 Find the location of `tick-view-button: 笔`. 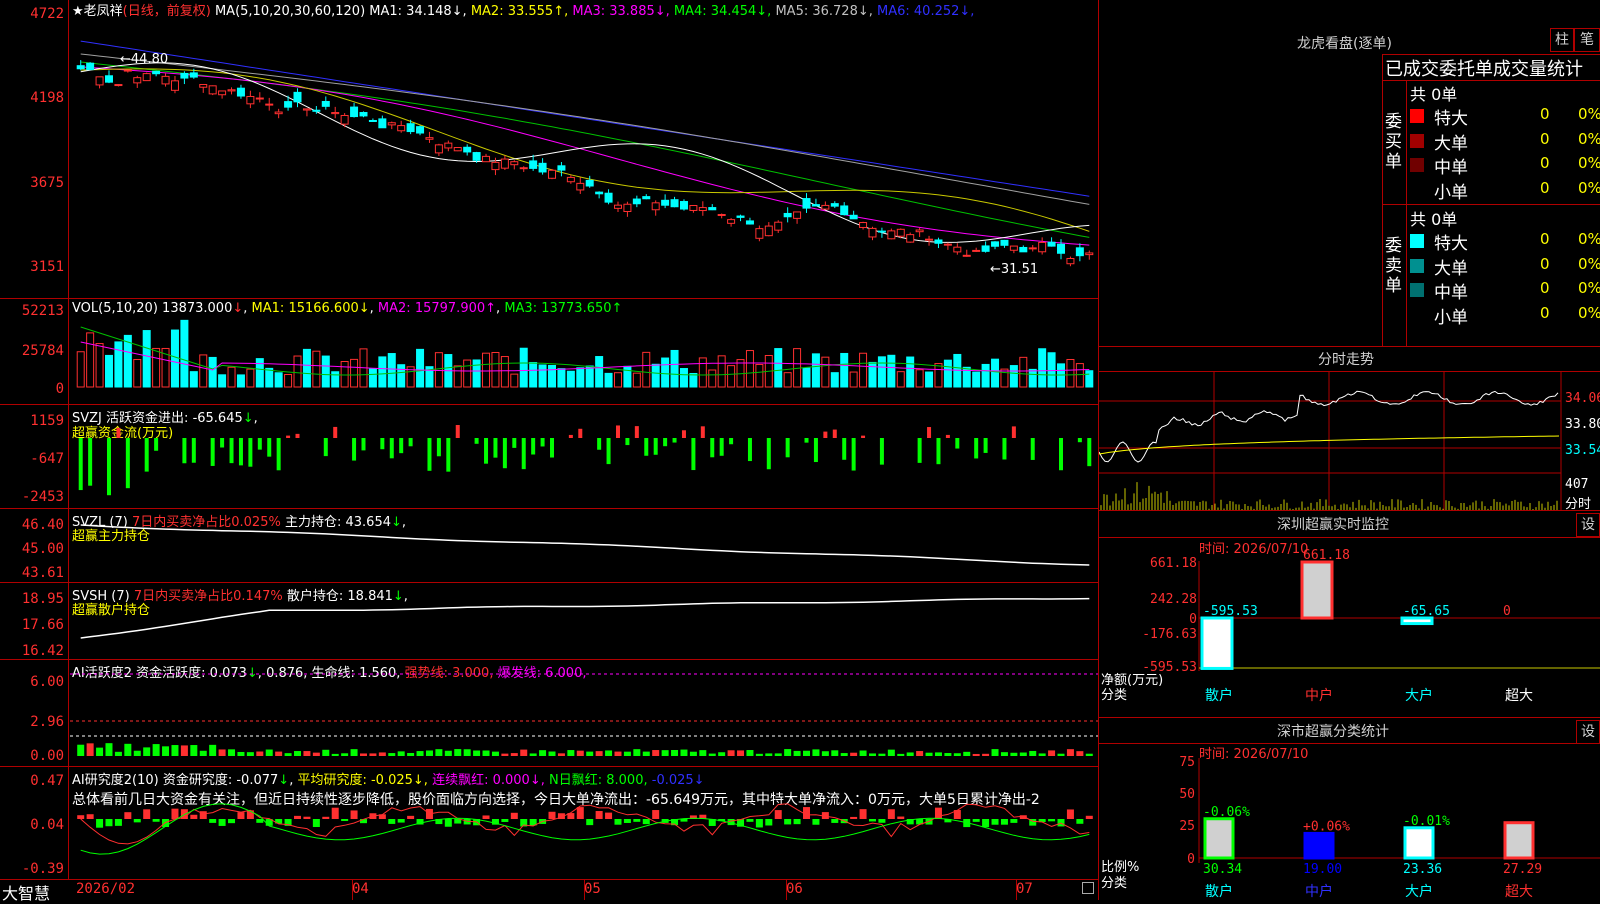

tick-view-button: 笔 is located at coordinates (1587, 40).